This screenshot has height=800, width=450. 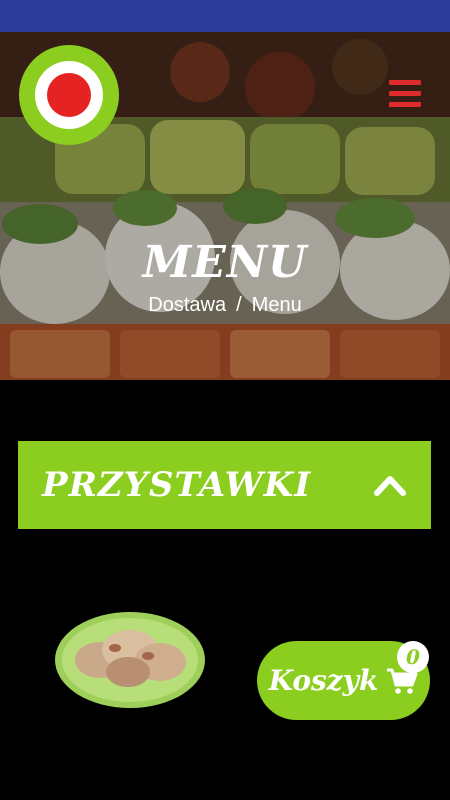 What do you see at coordinates (69, 95) in the screenshot?
I see `italian-flag-logo-icon` at bounding box center [69, 95].